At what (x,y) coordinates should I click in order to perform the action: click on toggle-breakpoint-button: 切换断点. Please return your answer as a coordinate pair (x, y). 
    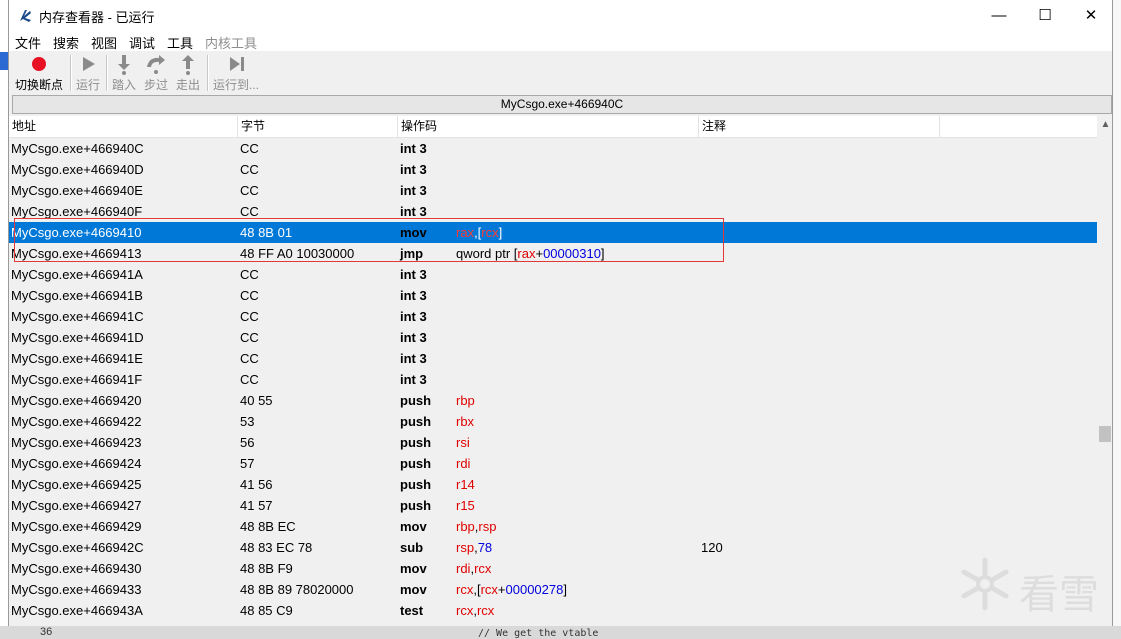
    Looking at the image, I should click on (39, 73).